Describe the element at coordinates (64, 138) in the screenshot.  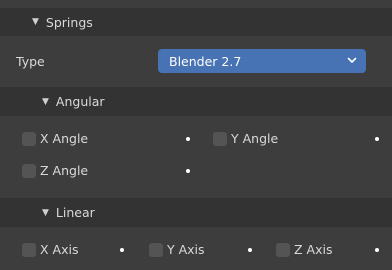
I see `x-angle-label: X Angle` at that location.